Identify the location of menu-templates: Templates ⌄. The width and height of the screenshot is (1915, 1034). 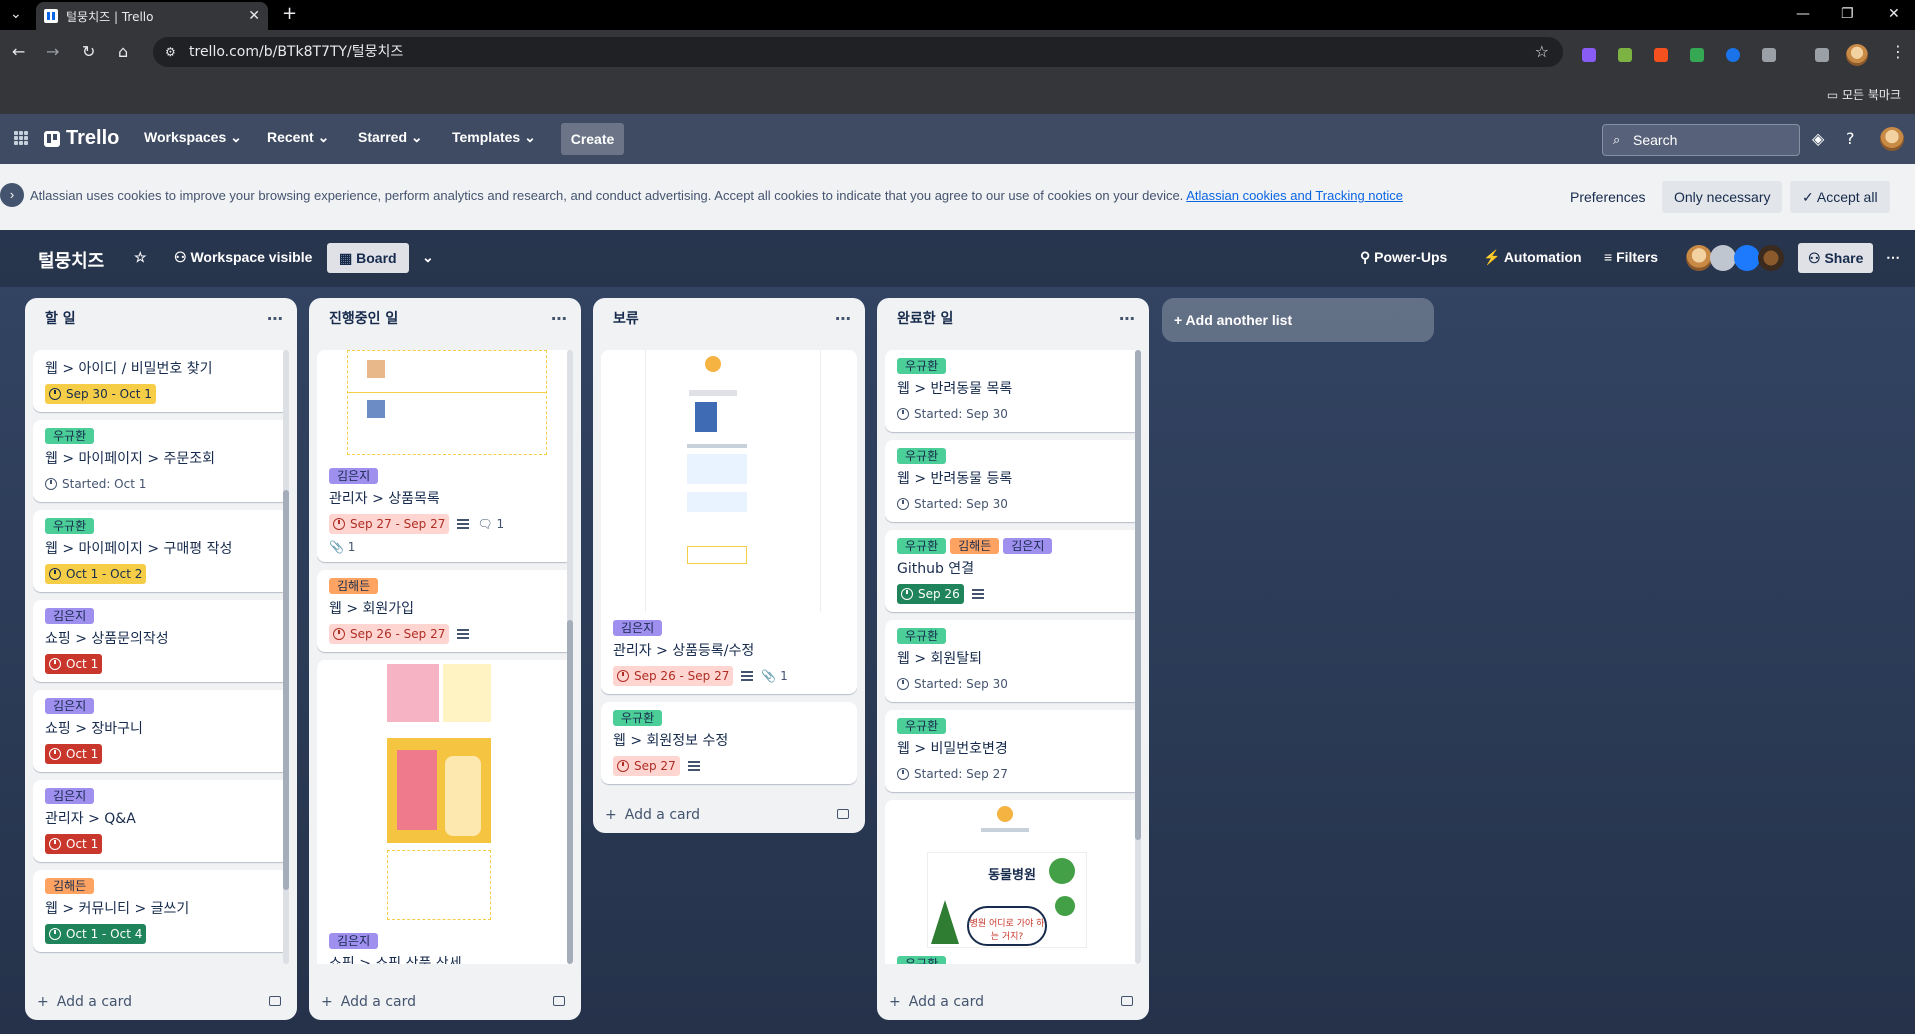
(494, 137).